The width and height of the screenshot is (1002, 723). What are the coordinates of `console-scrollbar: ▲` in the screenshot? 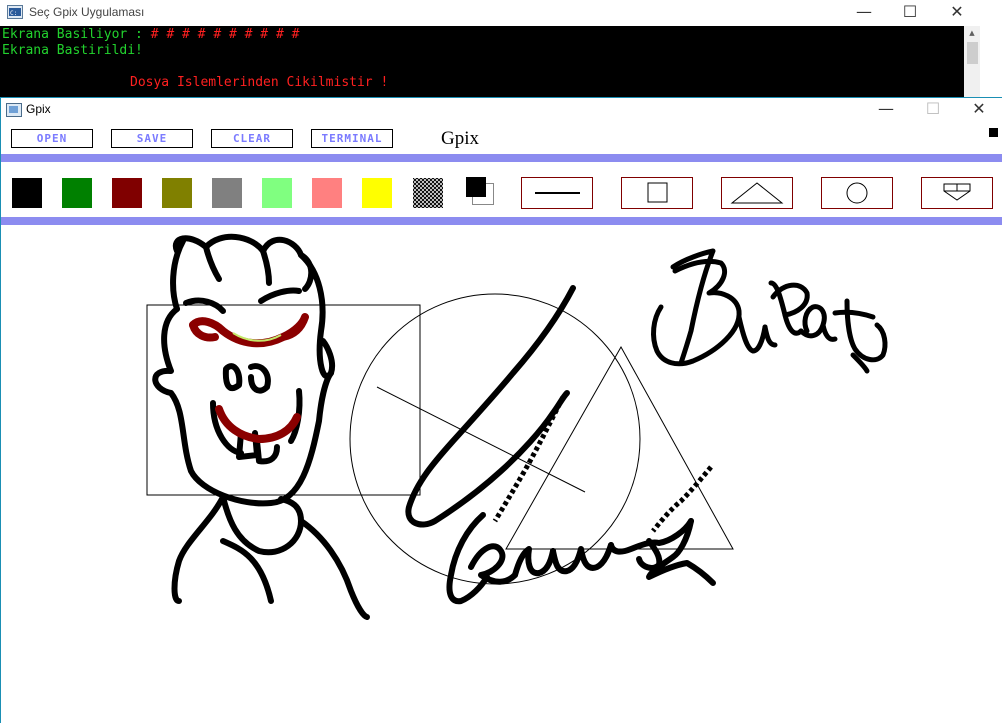 It's located at (972, 62).